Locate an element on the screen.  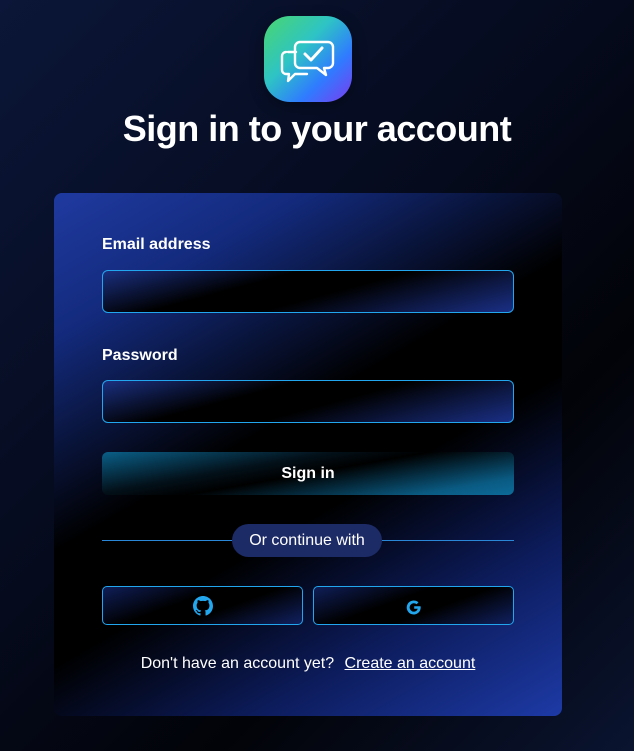
email-field is located at coordinates (308, 291).